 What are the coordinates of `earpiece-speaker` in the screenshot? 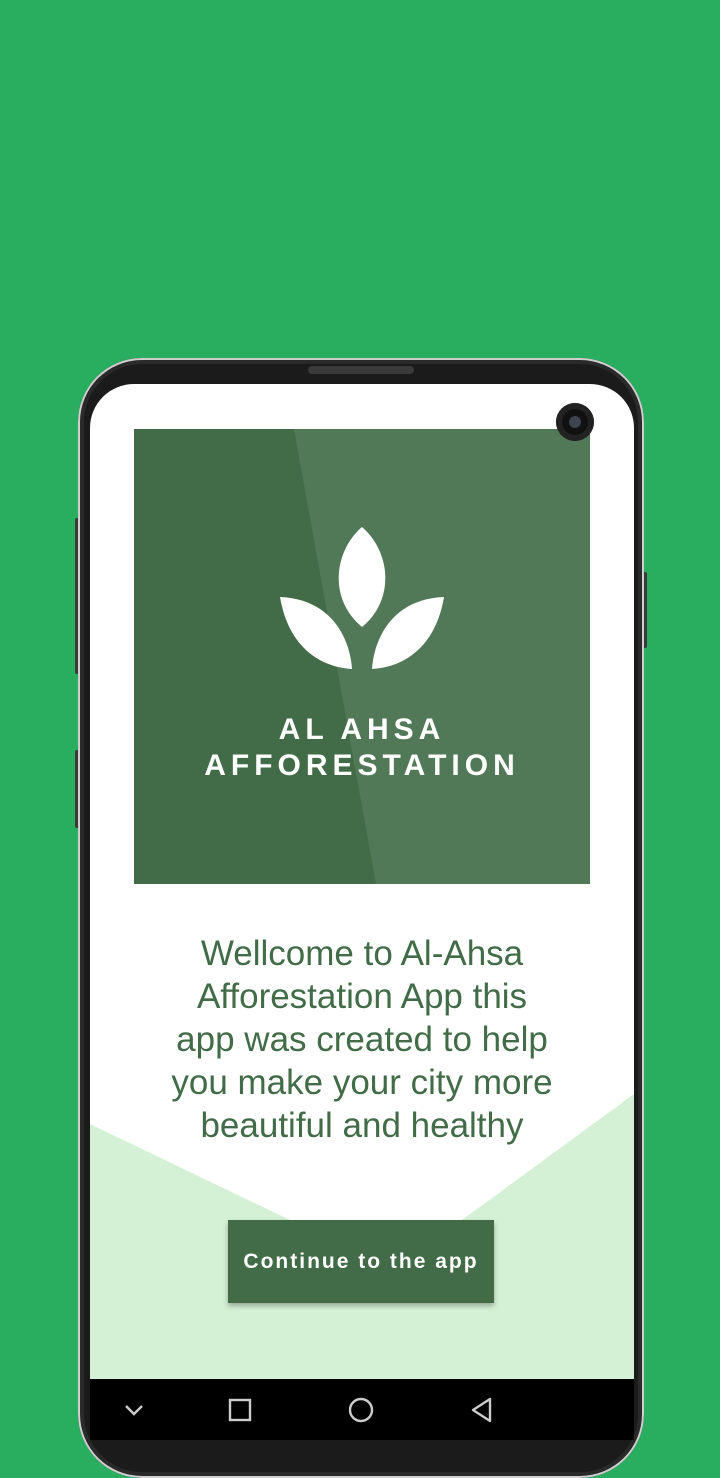 It's located at (361, 370).